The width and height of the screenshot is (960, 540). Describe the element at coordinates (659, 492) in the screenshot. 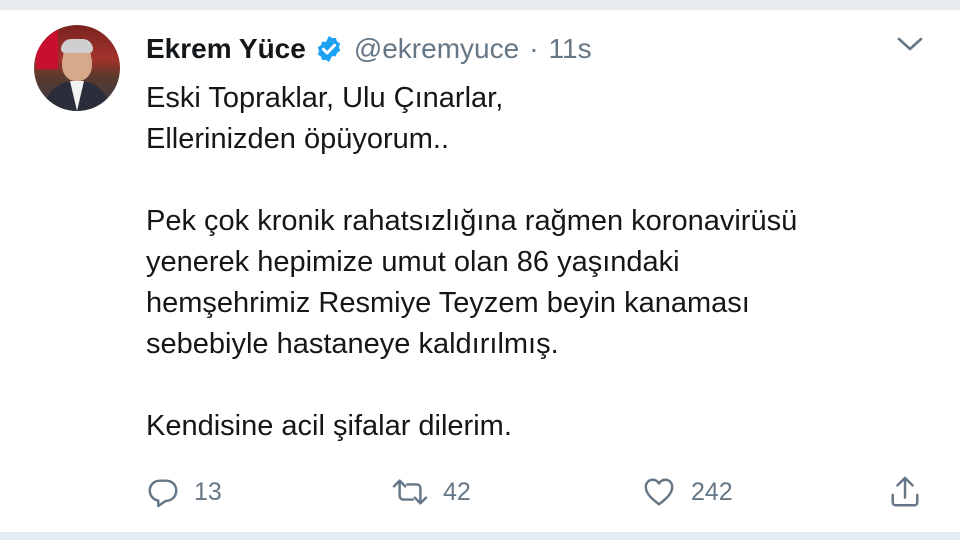

I see `heart-icon` at that location.